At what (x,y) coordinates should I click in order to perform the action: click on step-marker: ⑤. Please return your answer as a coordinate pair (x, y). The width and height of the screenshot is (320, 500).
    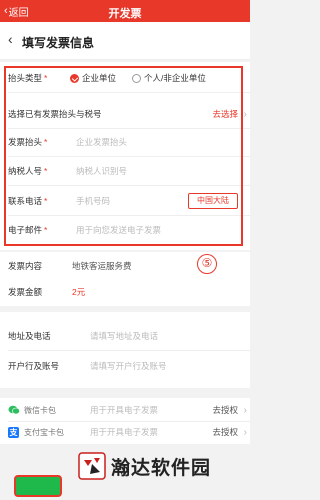
    Looking at the image, I should click on (207, 264).